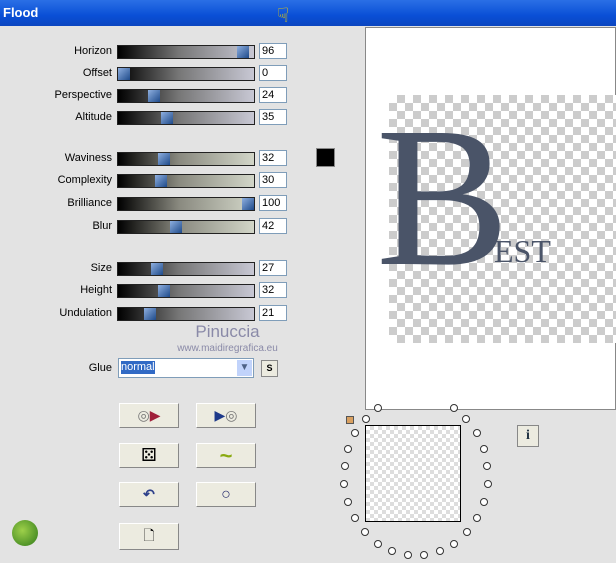  I want to click on plugin-logo, so click(25, 533).